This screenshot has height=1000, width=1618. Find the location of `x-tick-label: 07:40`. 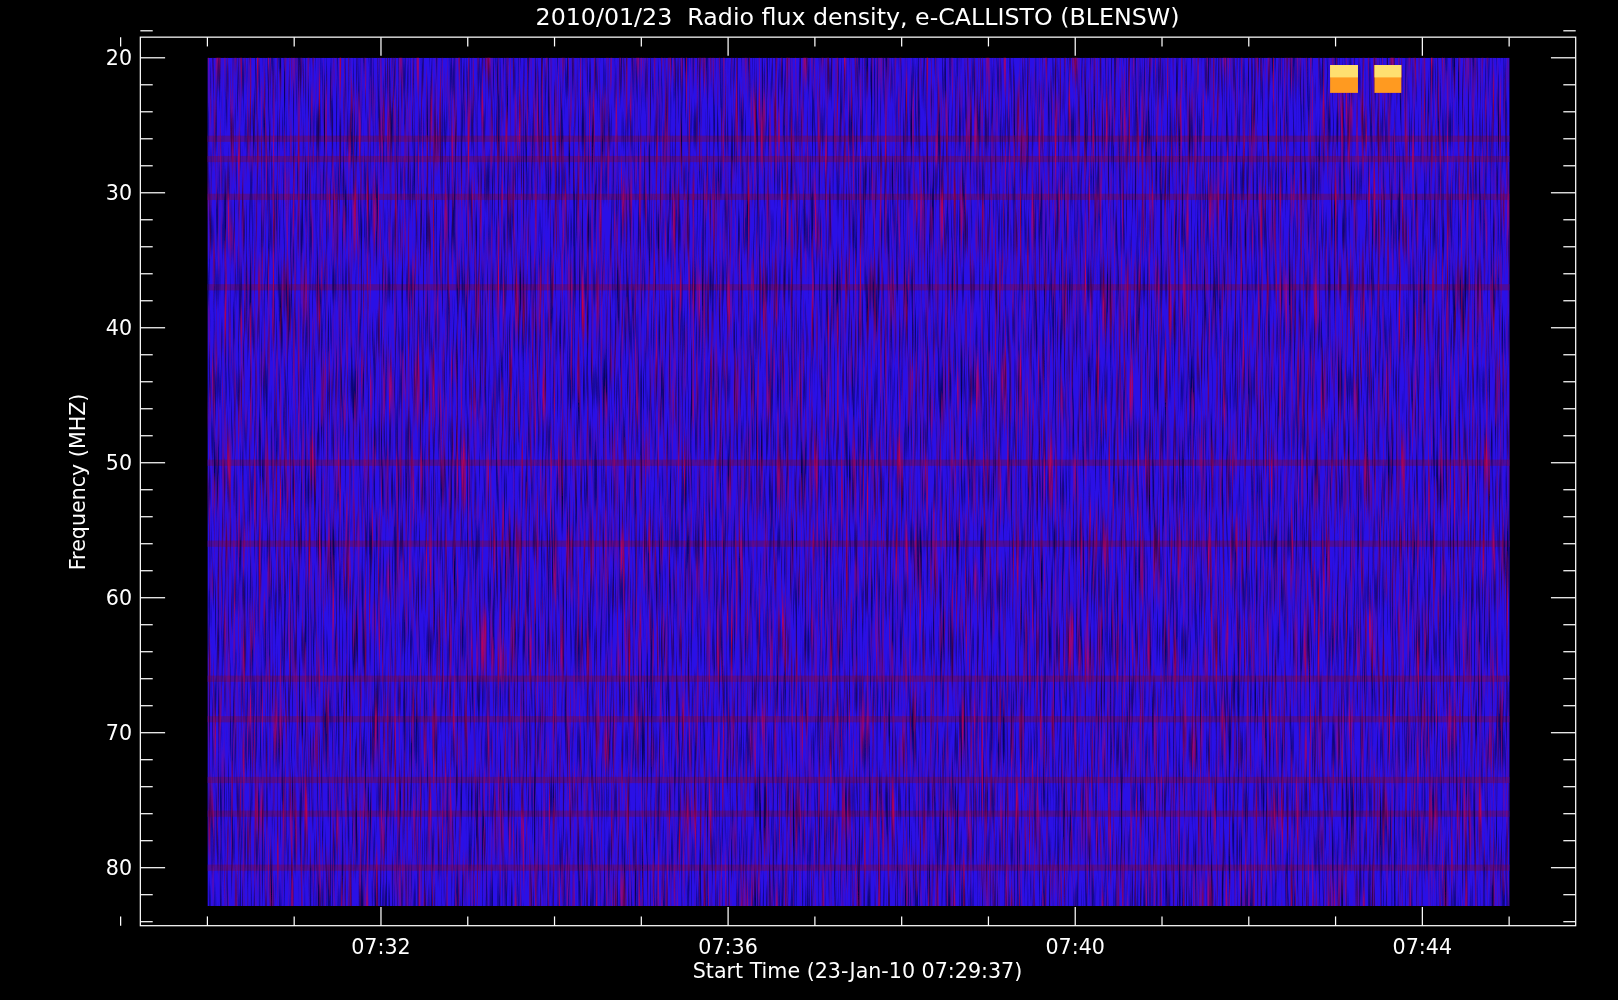

x-tick-label: 07:40 is located at coordinates (1075, 946).